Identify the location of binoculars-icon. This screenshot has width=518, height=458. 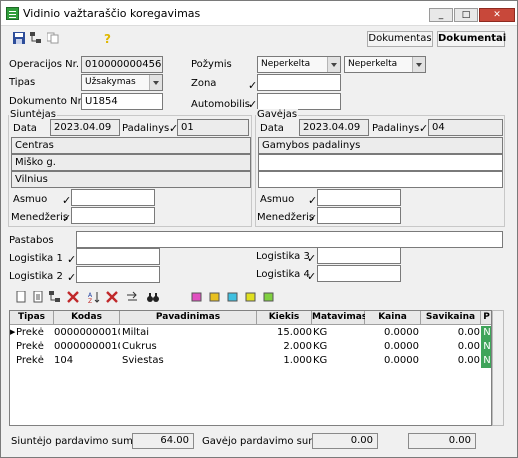
(153, 297).